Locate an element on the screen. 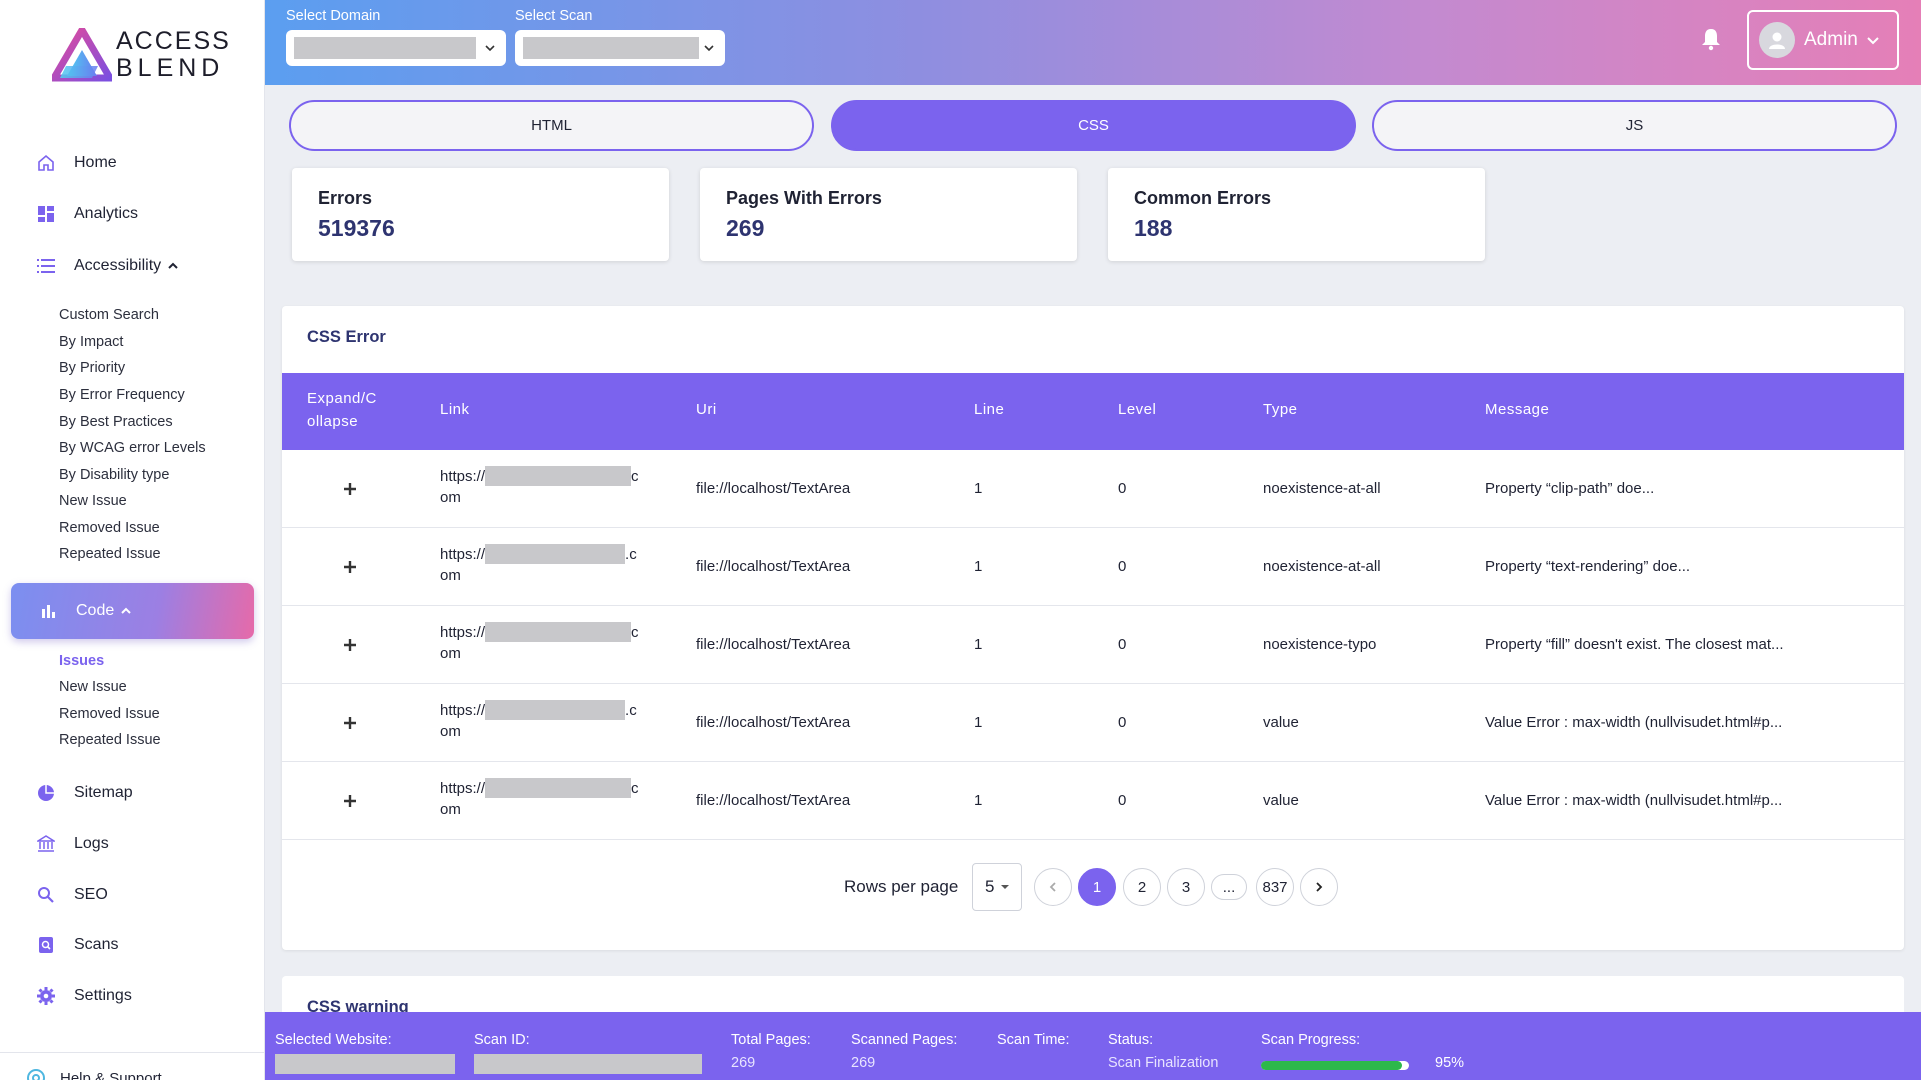 This screenshot has width=1921, height=1080. sidebar-subitem-removed-issue: Removed Issue is located at coordinates (109, 528).